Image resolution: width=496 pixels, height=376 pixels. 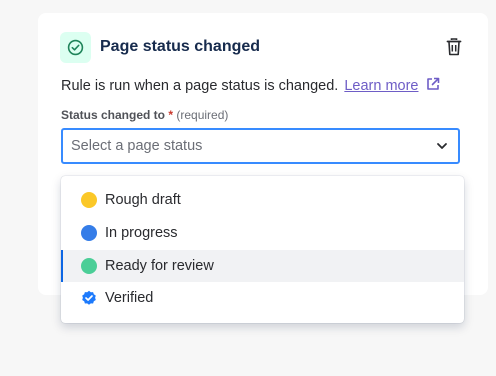 What do you see at coordinates (262, 233) in the screenshot?
I see `option-in-progress: In progress` at bounding box center [262, 233].